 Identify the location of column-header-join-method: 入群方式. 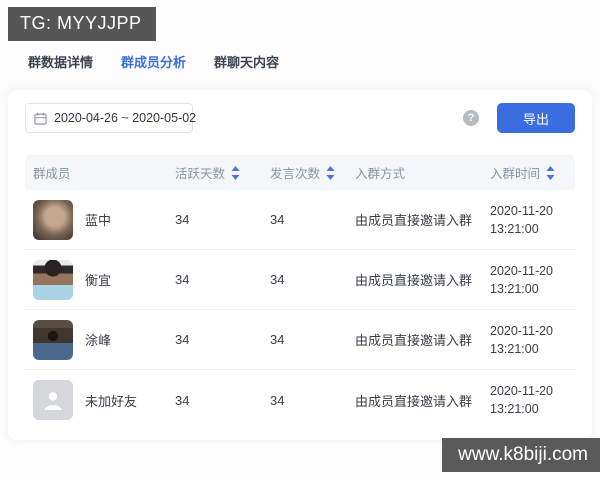
(422, 172).